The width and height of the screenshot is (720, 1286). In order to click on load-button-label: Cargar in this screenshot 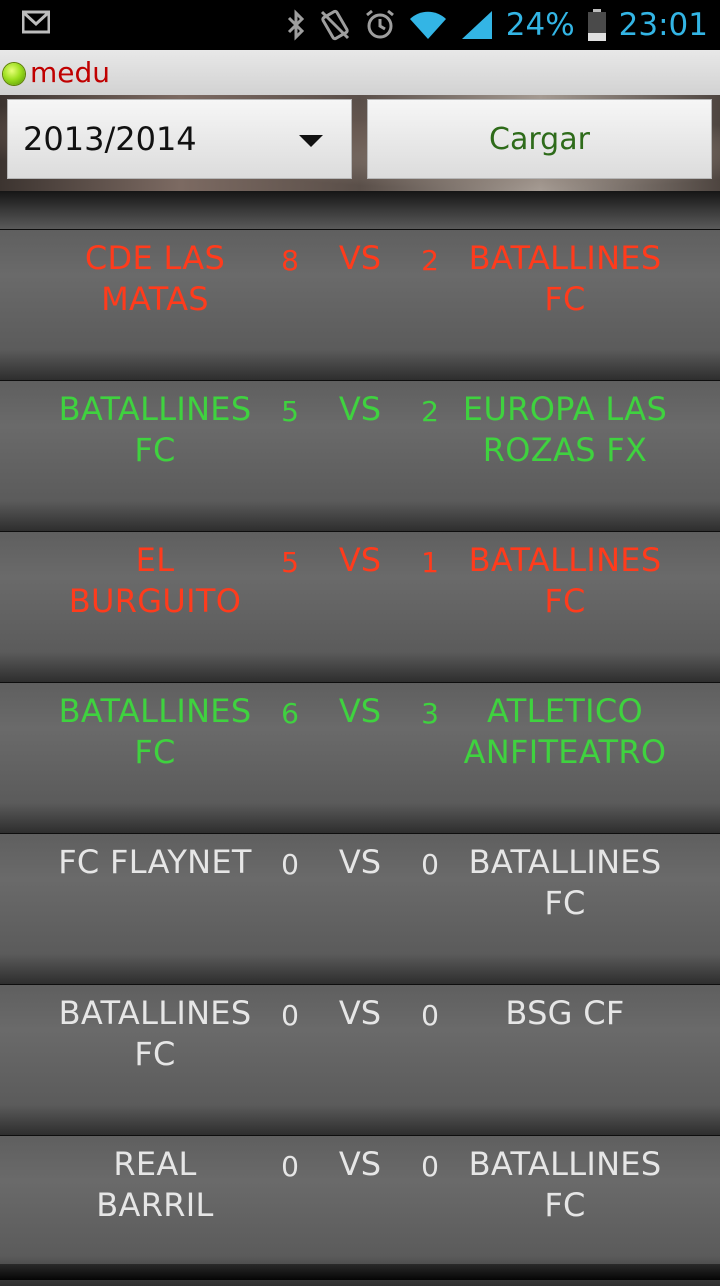, I will do `click(539, 139)`.